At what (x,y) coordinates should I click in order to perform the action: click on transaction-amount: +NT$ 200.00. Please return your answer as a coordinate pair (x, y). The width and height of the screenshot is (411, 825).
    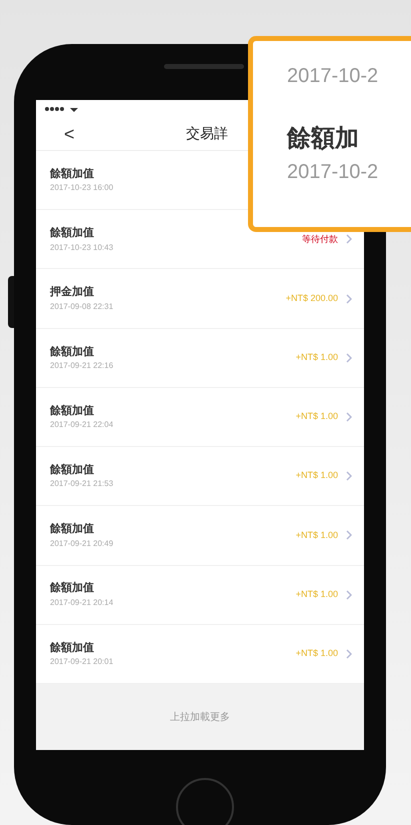
    Looking at the image, I should click on (312, 298).